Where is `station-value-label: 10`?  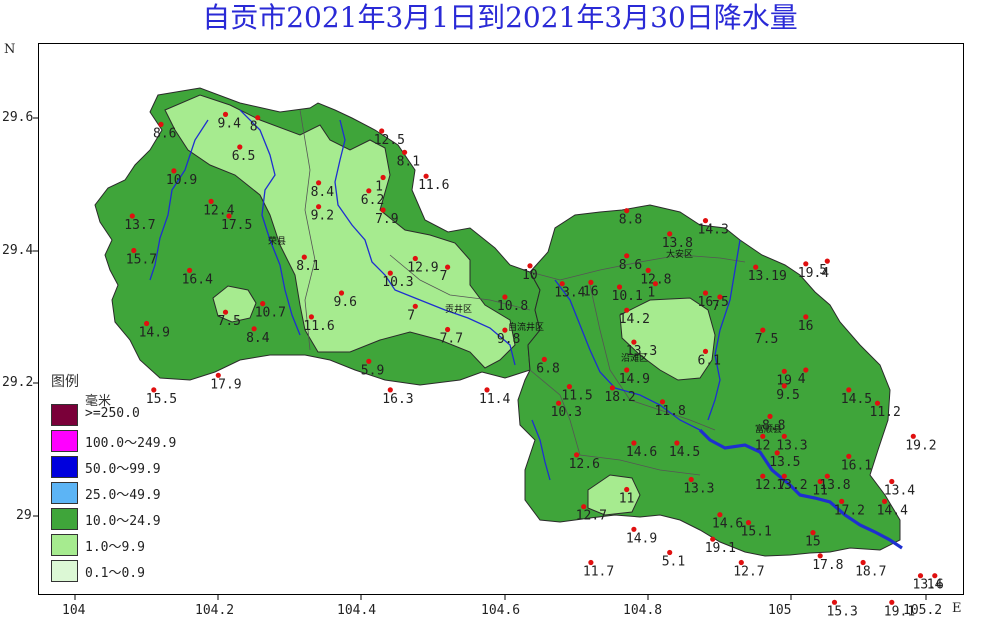
station-value-label: 10 is located at coordinates (530, 275).